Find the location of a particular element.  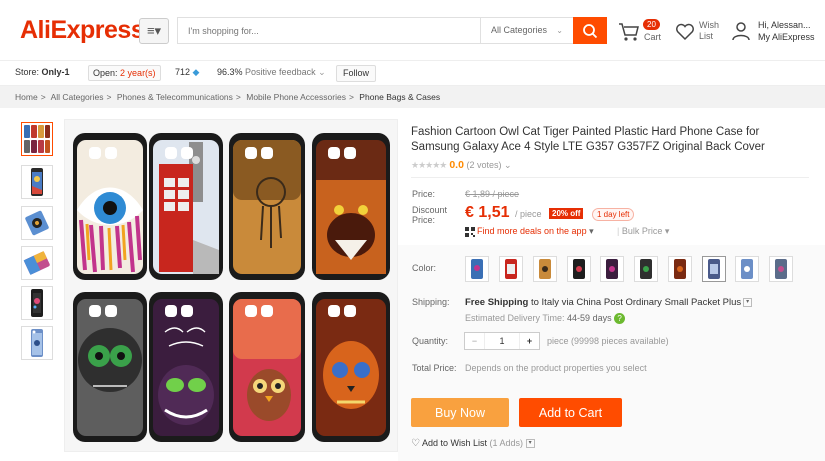

store-score: 712 ◆ is located at coordinates (187, 72).